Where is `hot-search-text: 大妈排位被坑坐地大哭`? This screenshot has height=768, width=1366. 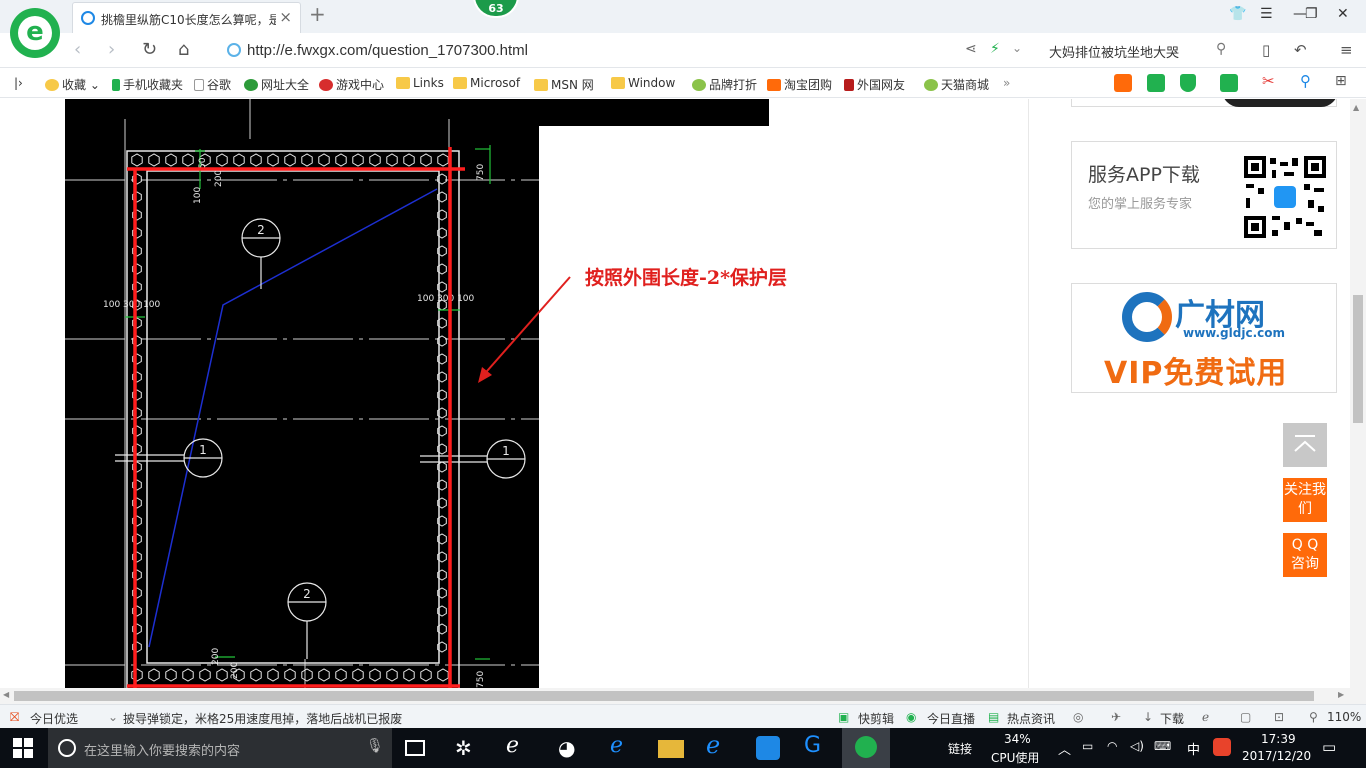 hot-search-text: 大妈排位被坑坐地大哭 is located at coordinates (1114, 51).